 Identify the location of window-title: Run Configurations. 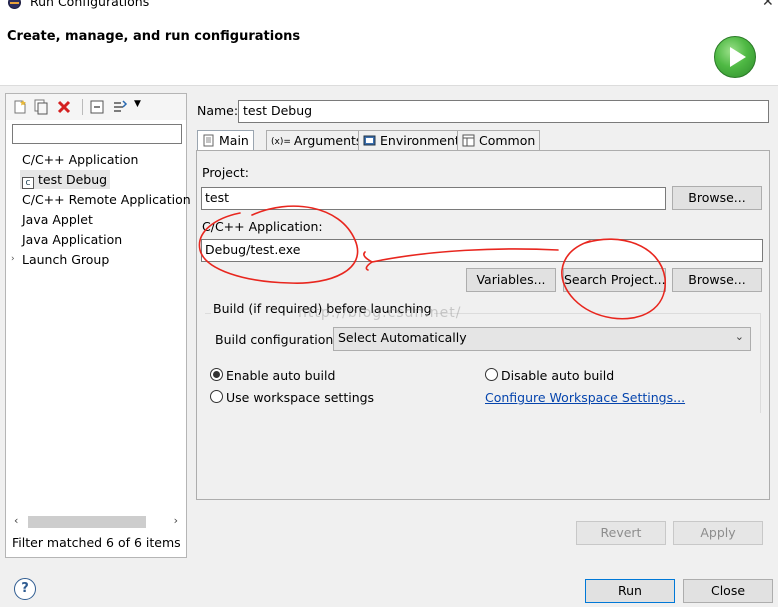
(90, 4).